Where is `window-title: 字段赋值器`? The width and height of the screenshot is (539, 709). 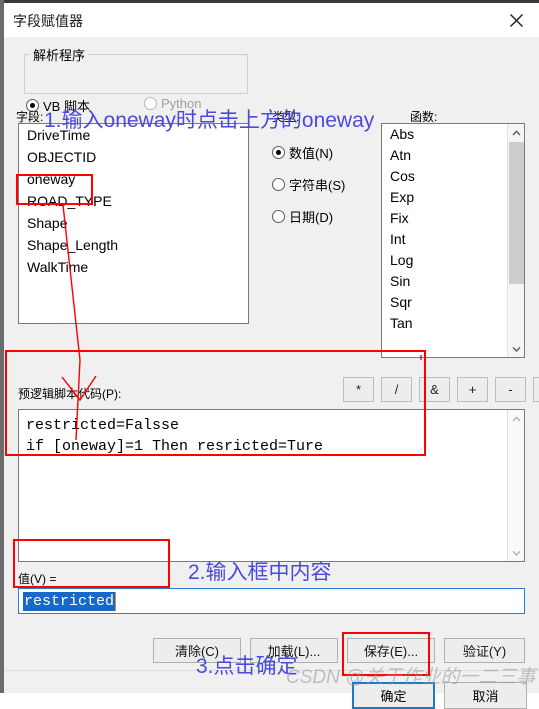
window-title: 字段赋值器 is located at coordinates (48, 21).